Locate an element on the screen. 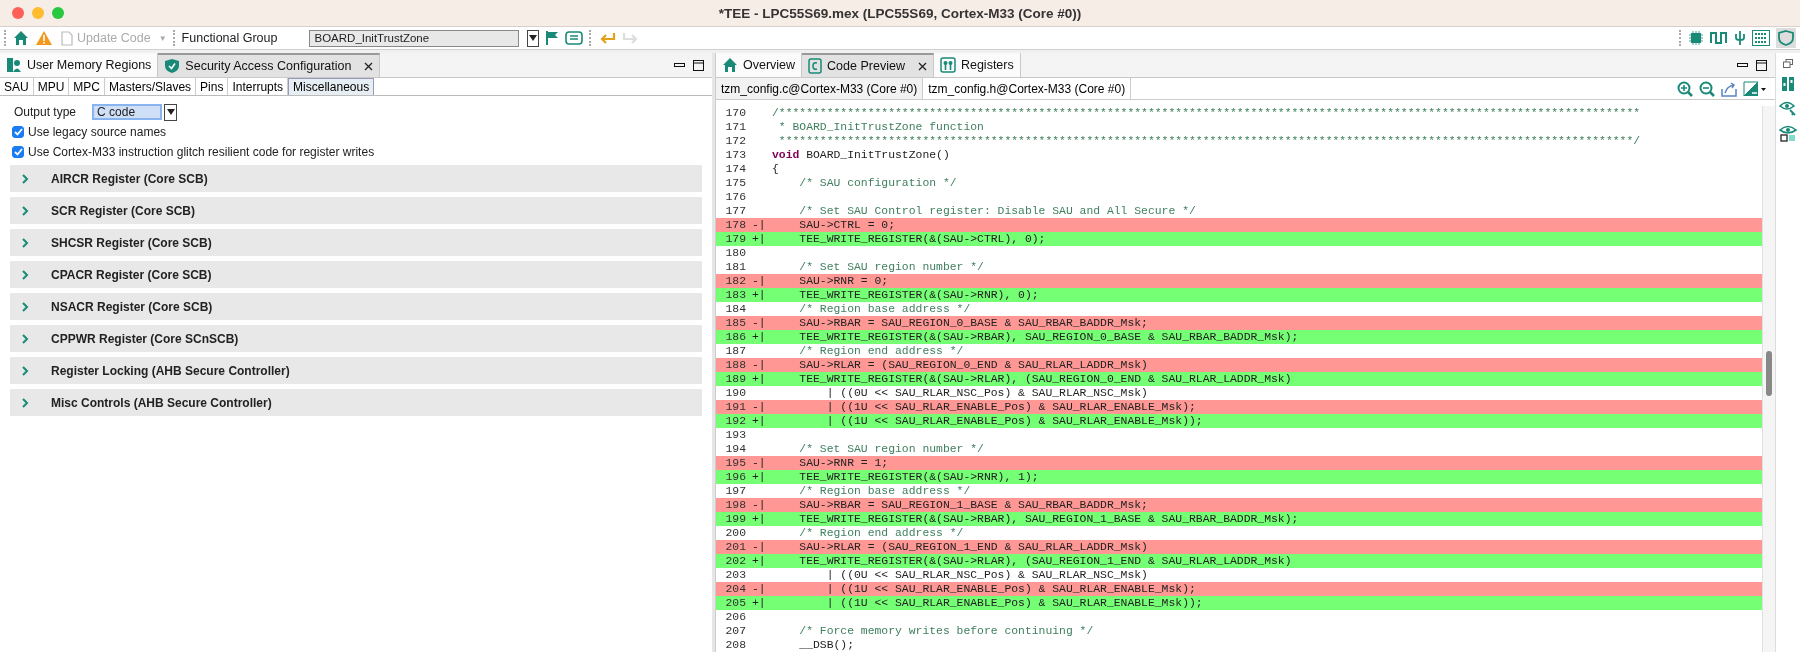  panel-tab: Registers is located at coordinates (977, 65).